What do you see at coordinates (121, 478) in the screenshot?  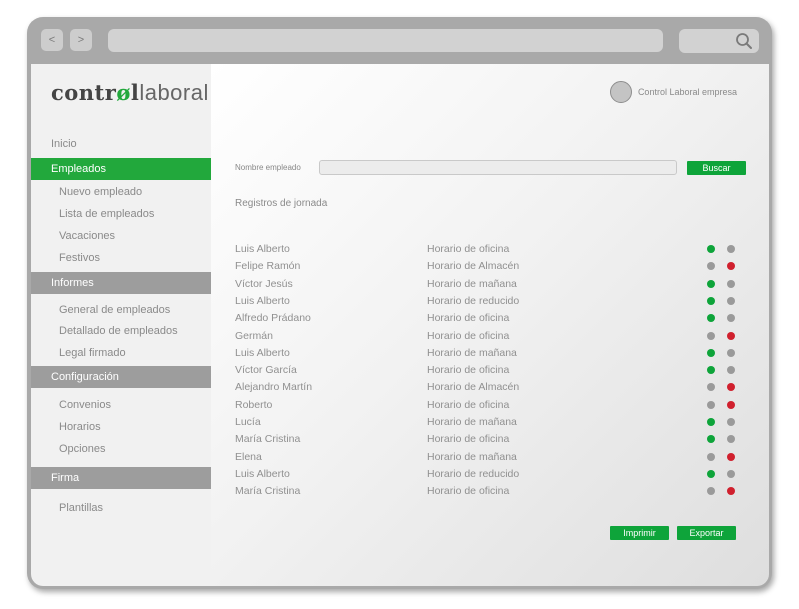 I see `sidebar-section-firma: Firma` at bounding box center [121, 478].